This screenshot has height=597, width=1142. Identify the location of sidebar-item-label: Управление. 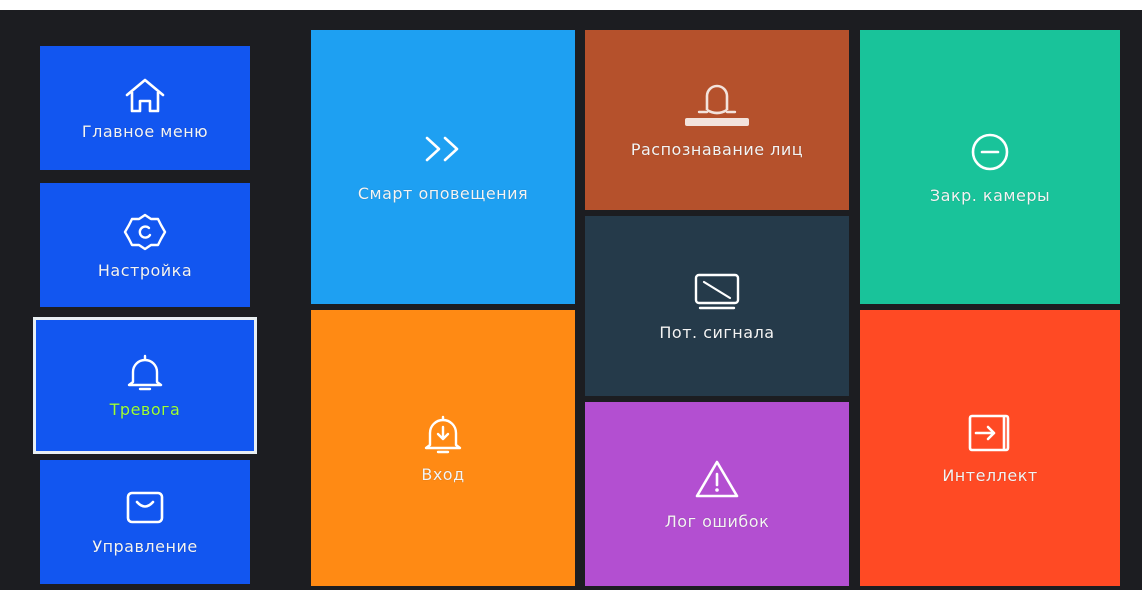
(145, 546).